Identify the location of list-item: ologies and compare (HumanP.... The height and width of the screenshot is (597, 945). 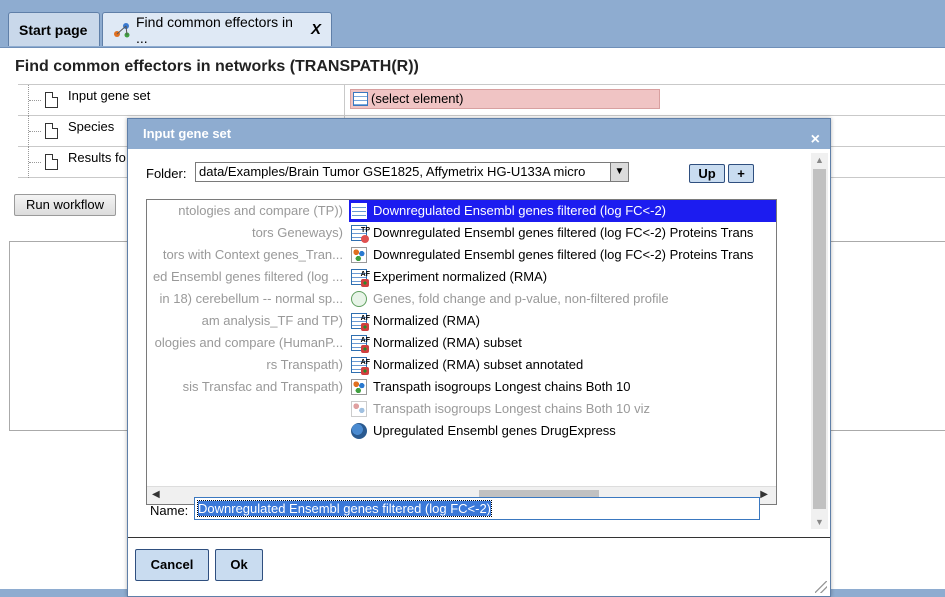
(247, 343).